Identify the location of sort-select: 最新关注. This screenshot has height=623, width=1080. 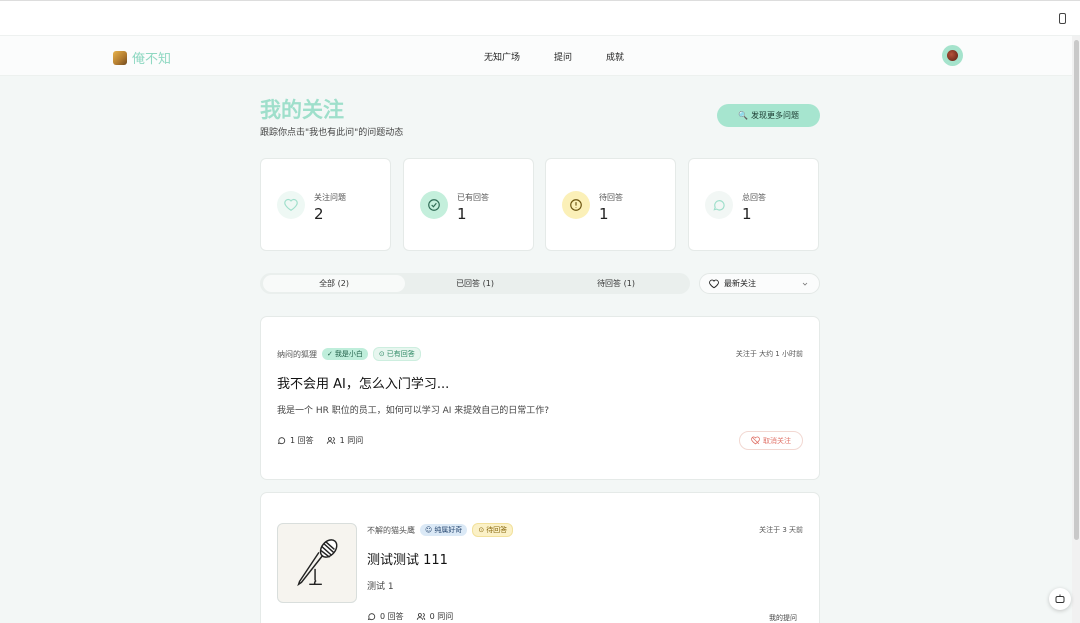
(759, 283).